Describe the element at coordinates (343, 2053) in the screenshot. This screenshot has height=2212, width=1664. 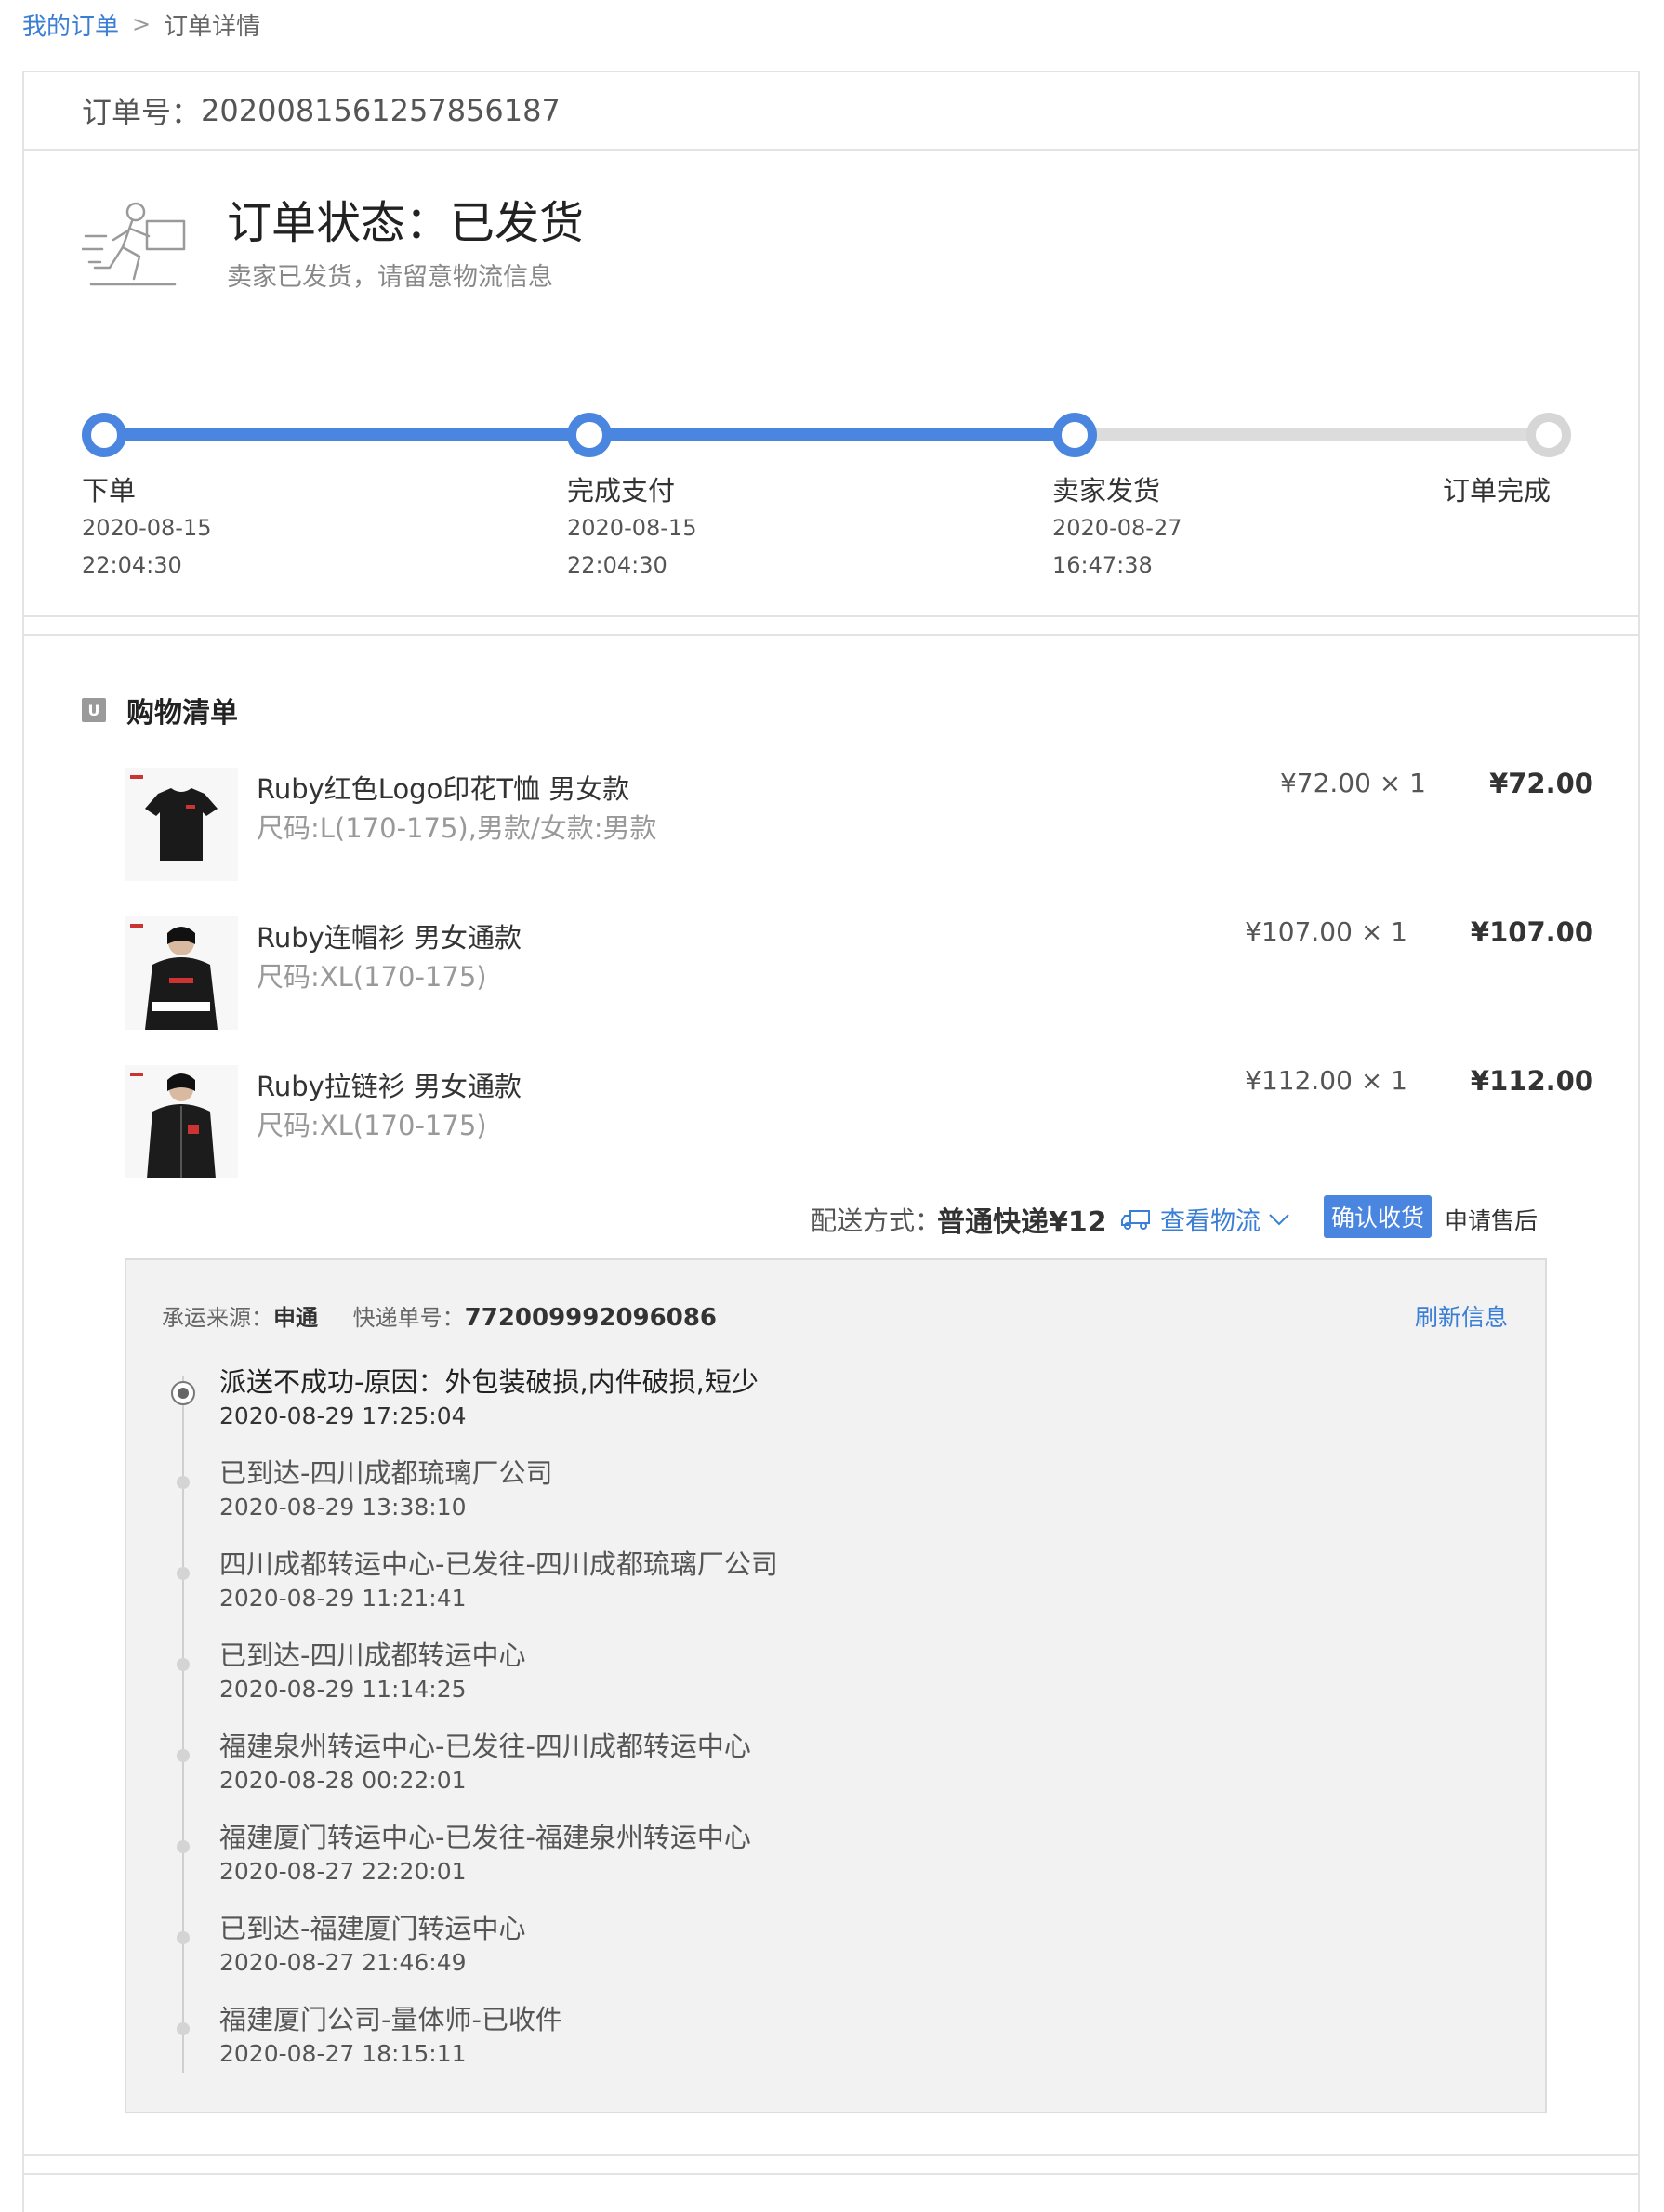
I see `event-time: 2020-08-27 18:15:11` at that location.